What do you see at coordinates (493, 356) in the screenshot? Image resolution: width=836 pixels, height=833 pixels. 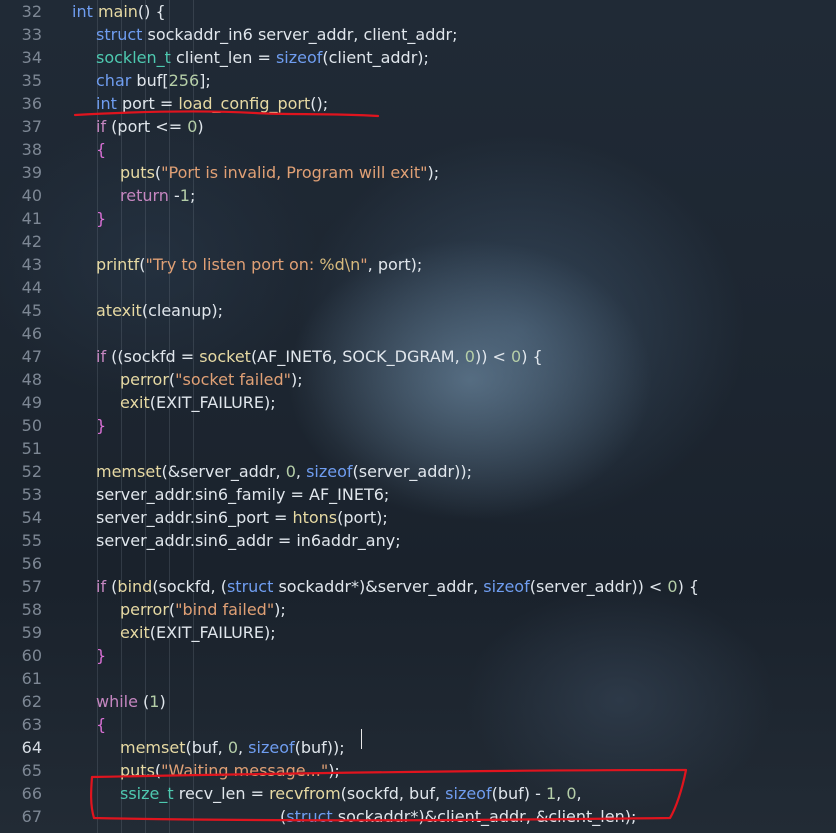 I see `code-token: )) <` at bounding box center [493, 356].